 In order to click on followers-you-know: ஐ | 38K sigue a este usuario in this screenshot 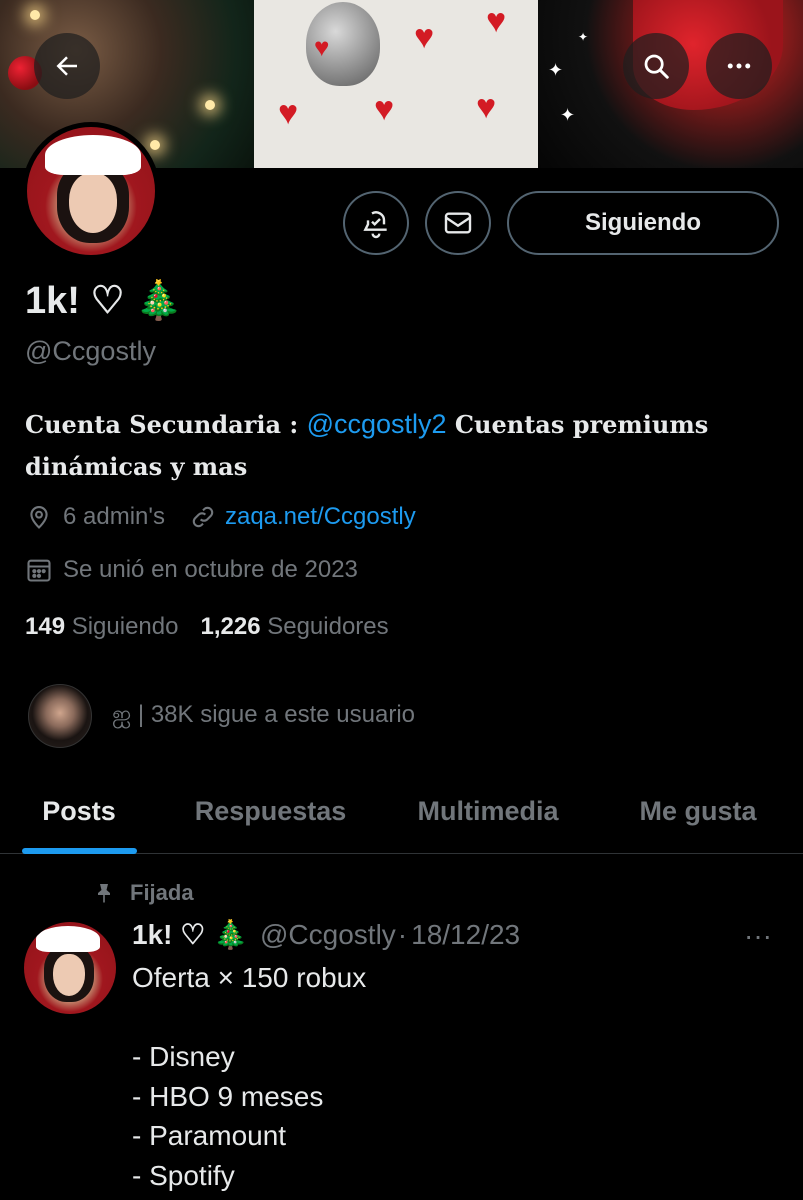, I will do `click(221, 716)`.